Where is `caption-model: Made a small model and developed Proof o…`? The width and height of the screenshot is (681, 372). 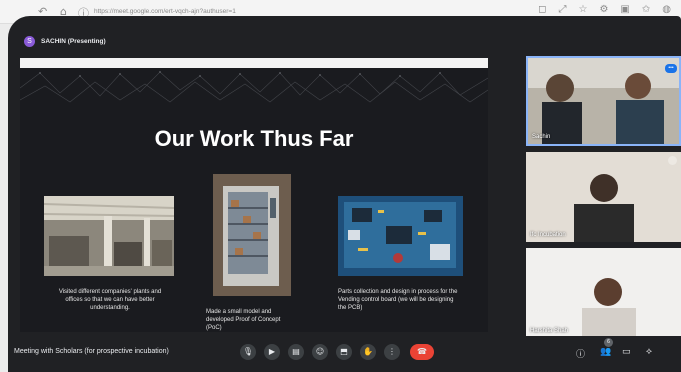
caption-model: Made a small model and developed Proof o… is located at coordinates (243, 320).